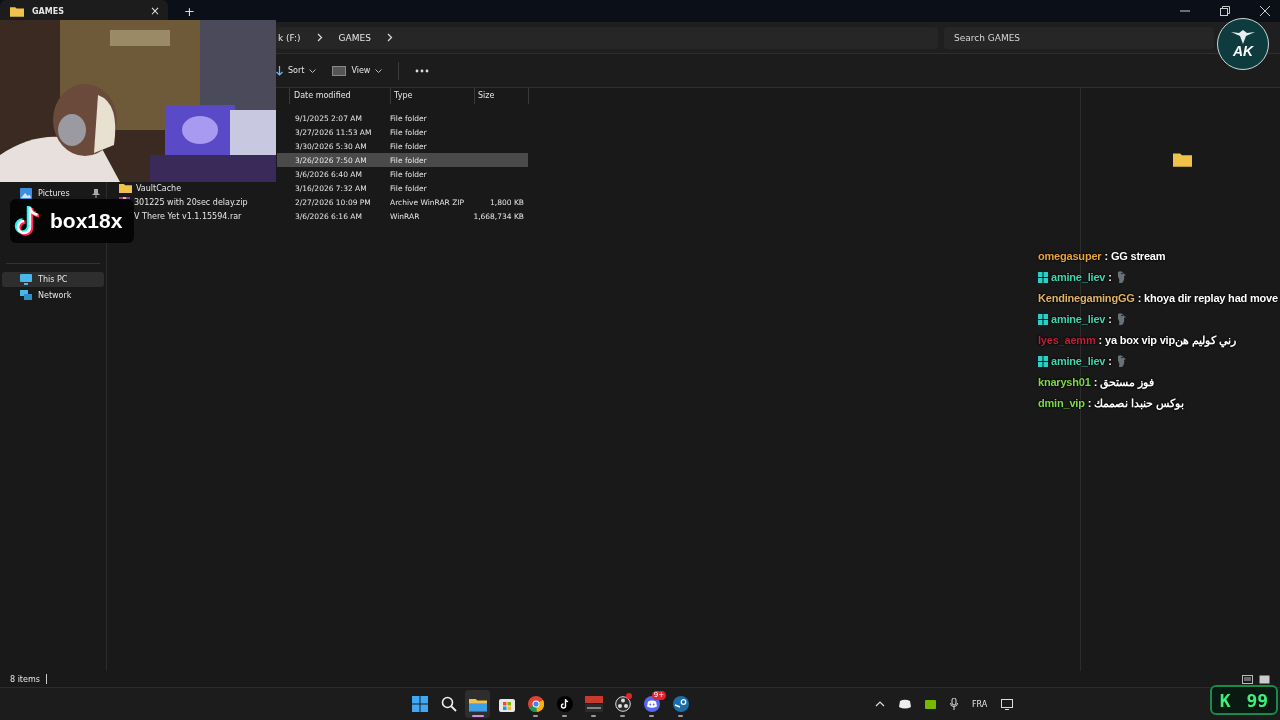 Image resolution: width=1280 pixels, height=720 pixels. Describe the element at coordinates (191, 202) in the screenshot. I see `file-name: 301225 with 20sec delay.zip` at that location.